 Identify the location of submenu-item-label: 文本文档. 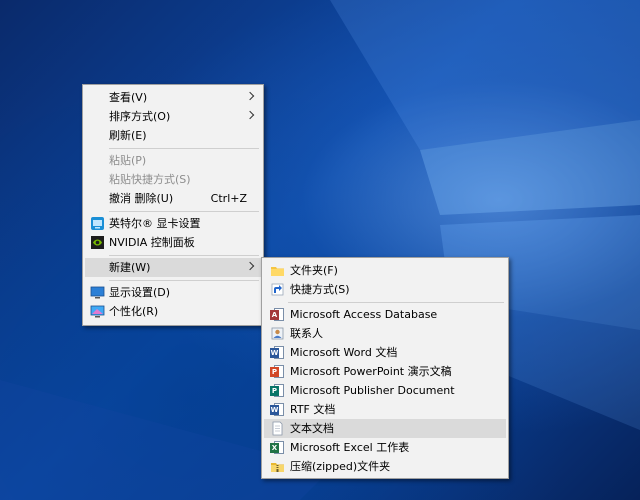
(312, 428).